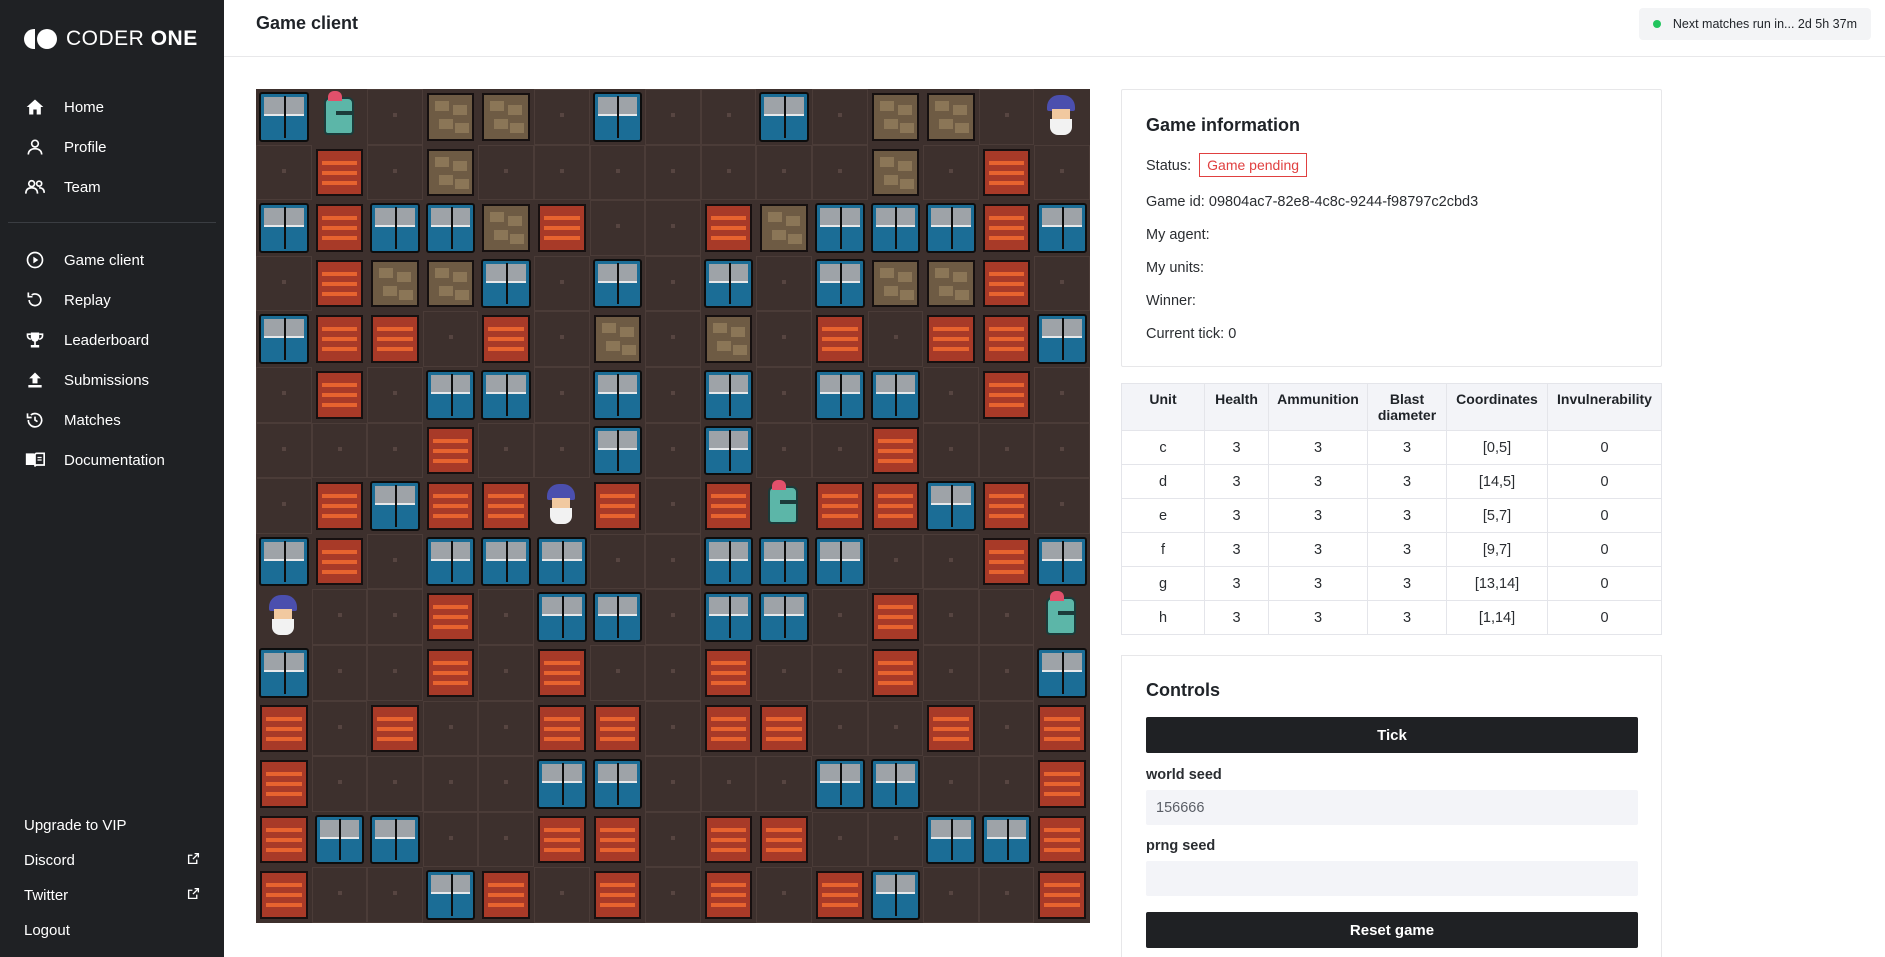 The width and height of the screenshot is (1885, 957). I want to click on tick-button: Tick, so click(1392, 735).